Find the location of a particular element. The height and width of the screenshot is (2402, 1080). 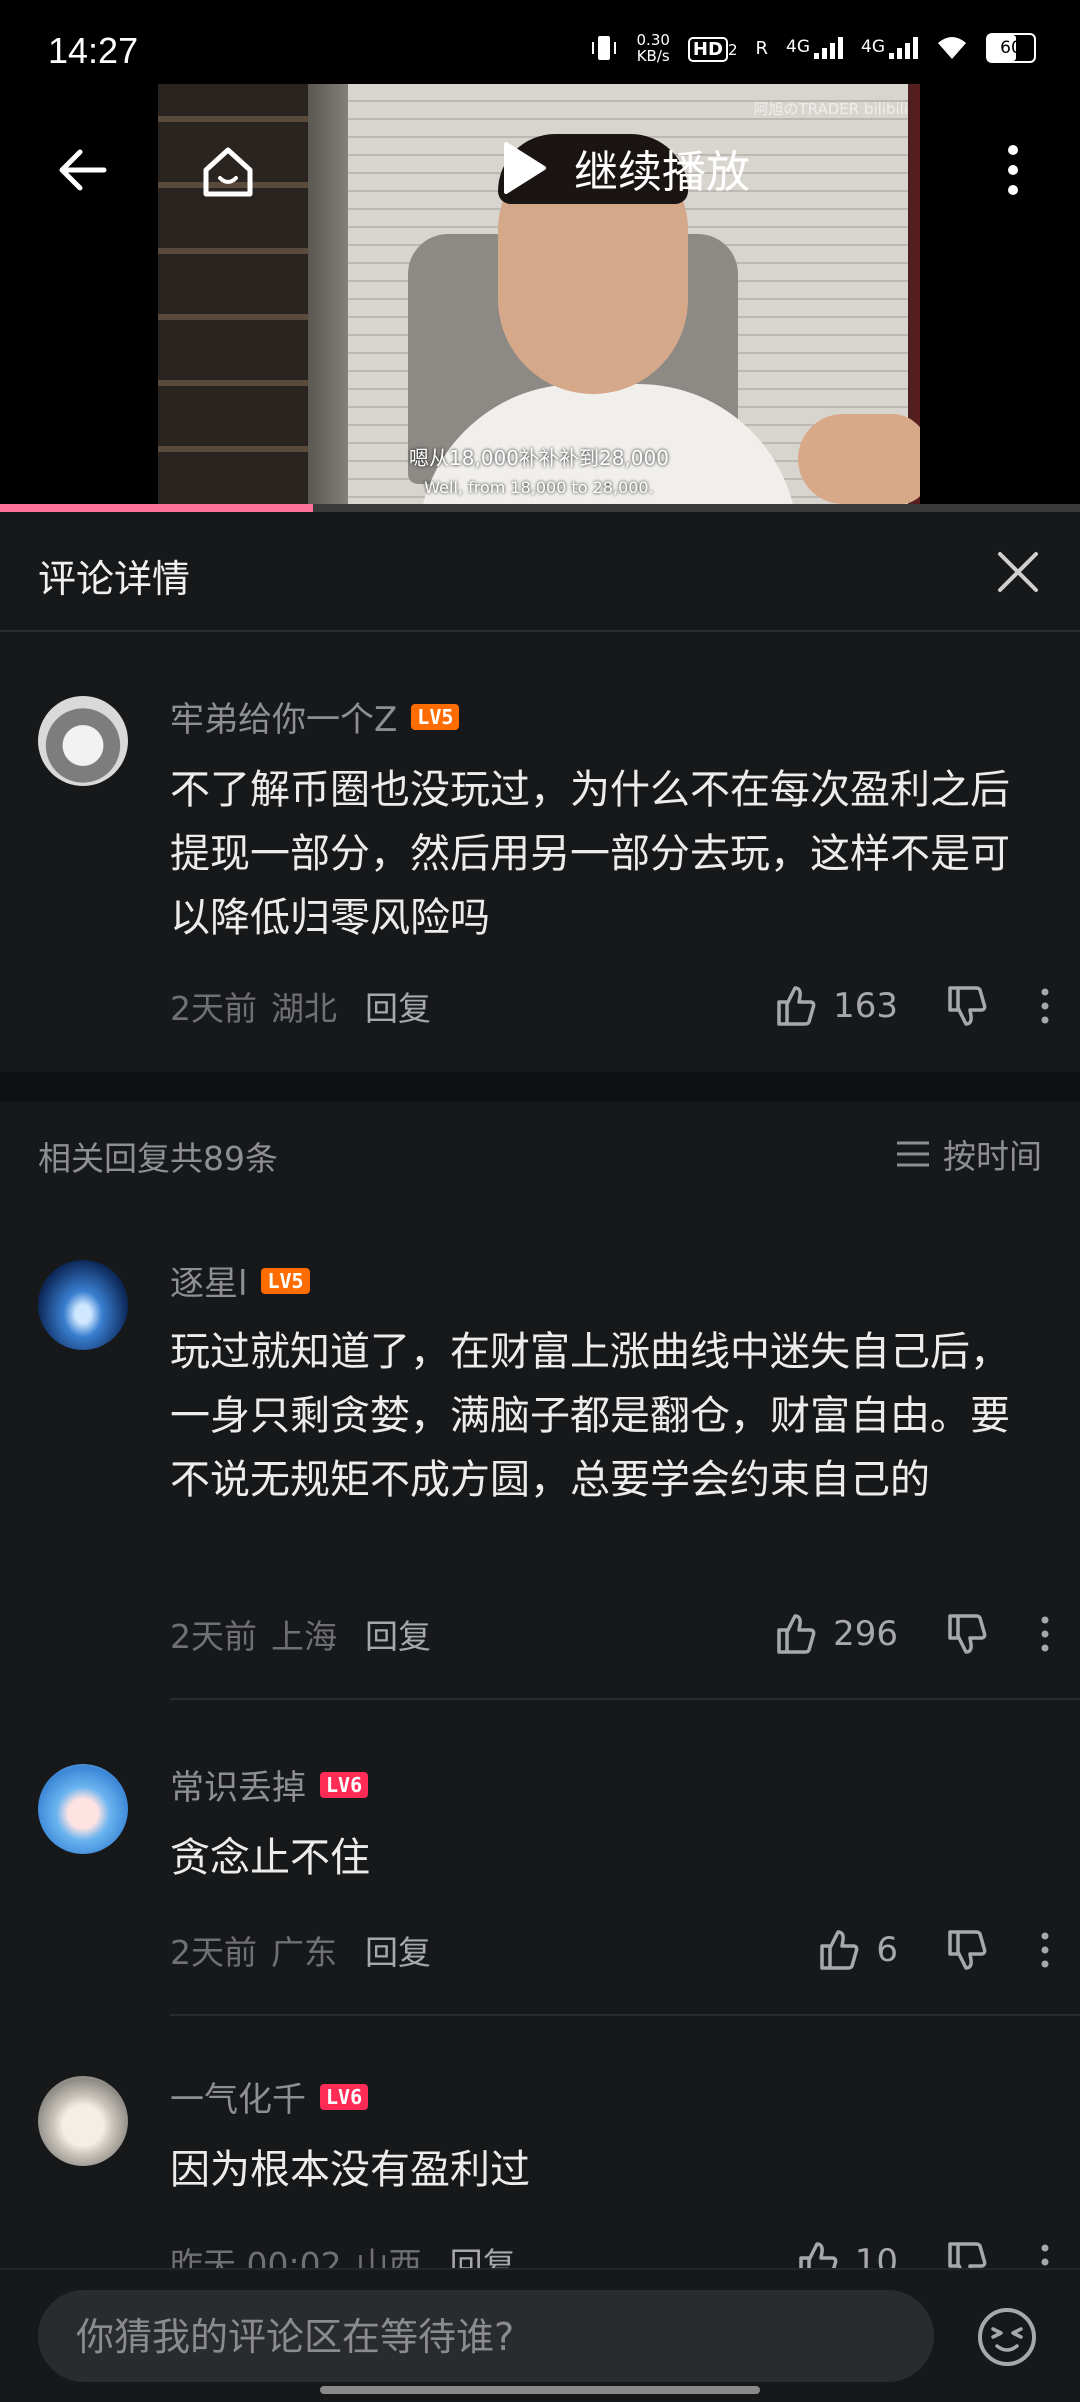

reply-separator is located at coordinates (625, 1699).